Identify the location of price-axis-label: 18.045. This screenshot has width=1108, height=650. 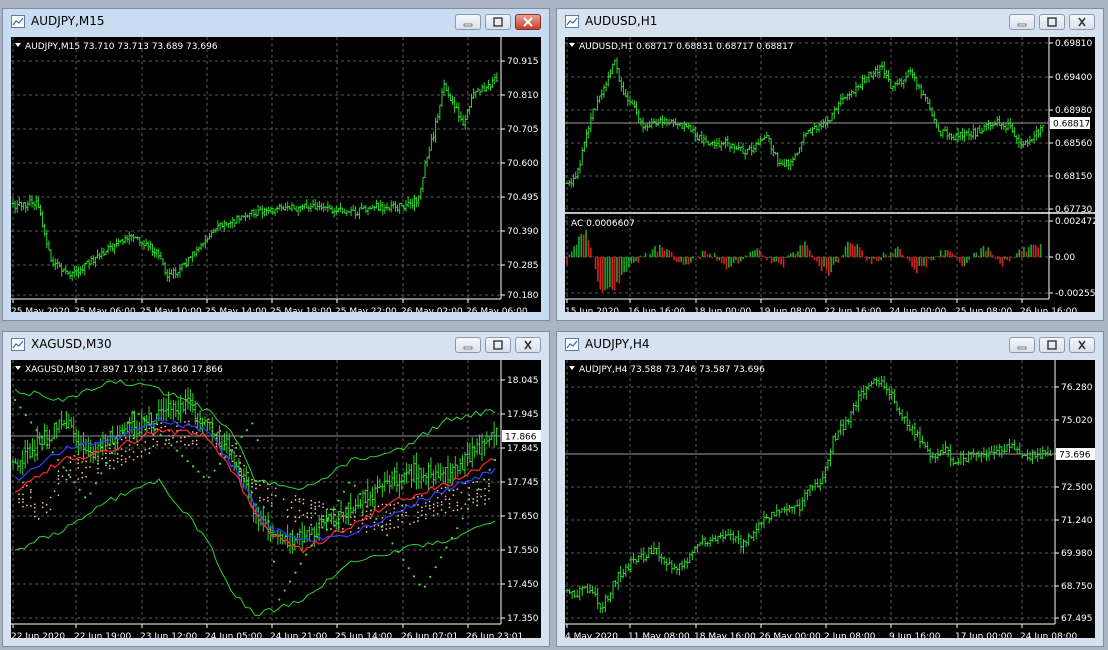
(523, 381).